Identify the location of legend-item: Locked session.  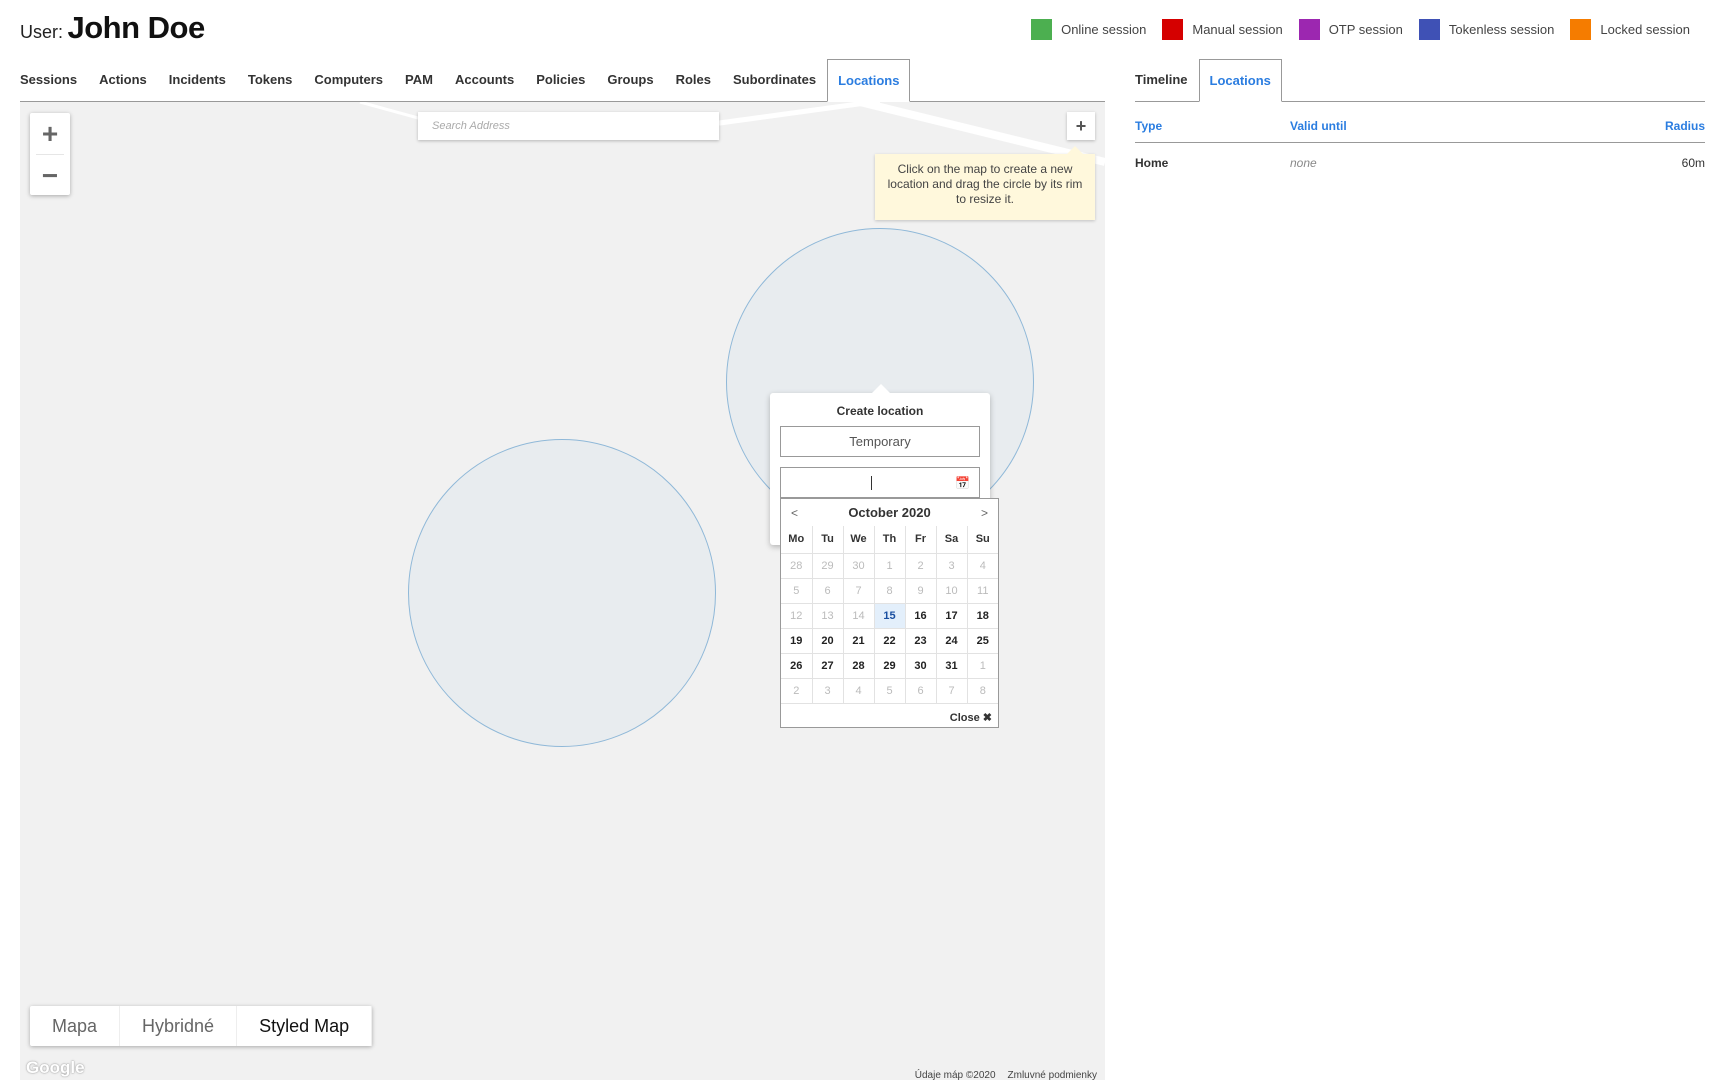
(1630, 29).